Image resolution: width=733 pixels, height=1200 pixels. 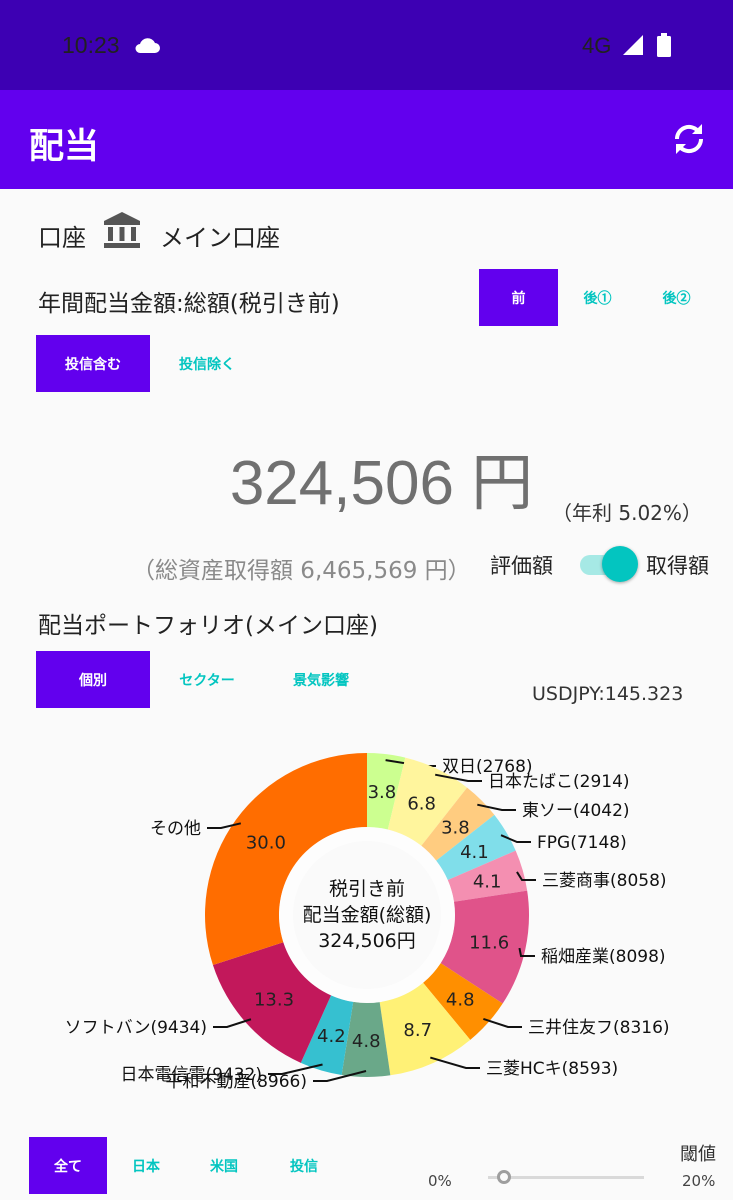 I want to click on refresh-button, so click(x=689, y=139).